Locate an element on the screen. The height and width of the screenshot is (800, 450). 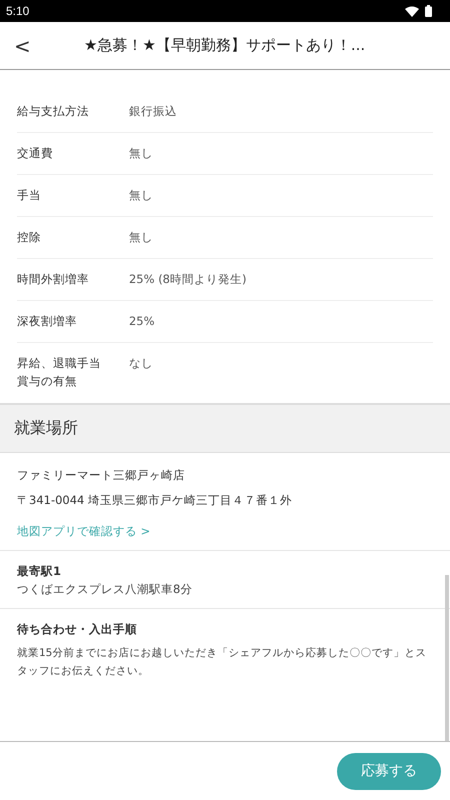
detail-value: なし is located at coordinates (140, 363).